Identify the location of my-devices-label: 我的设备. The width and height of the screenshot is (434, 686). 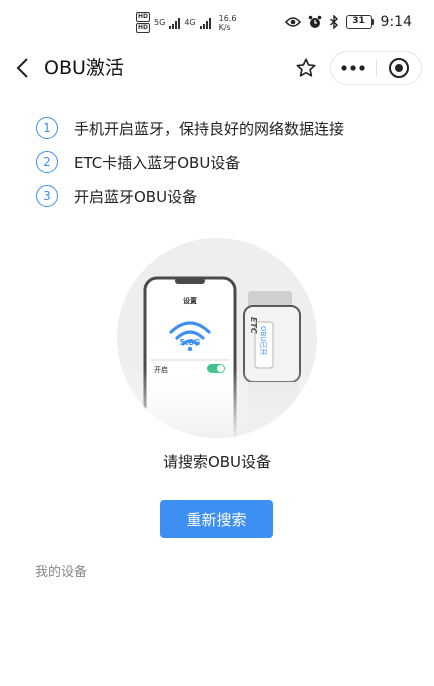
(61, 572).